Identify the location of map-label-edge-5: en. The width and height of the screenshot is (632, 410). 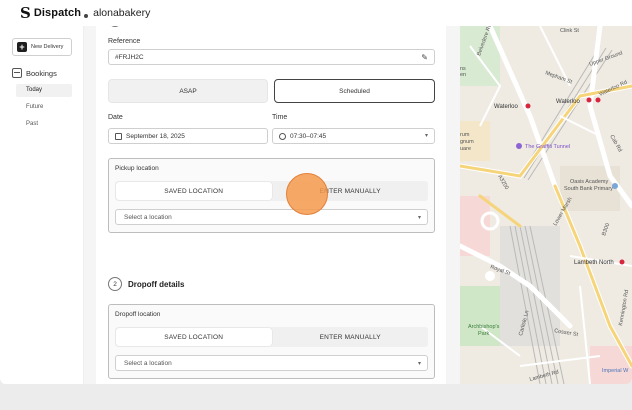
(463, 75).